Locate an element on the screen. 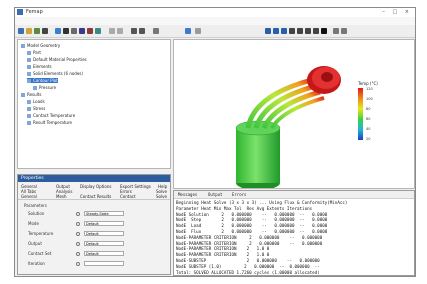  tree-item: Contour Plot is located at coordinates (42, 80).